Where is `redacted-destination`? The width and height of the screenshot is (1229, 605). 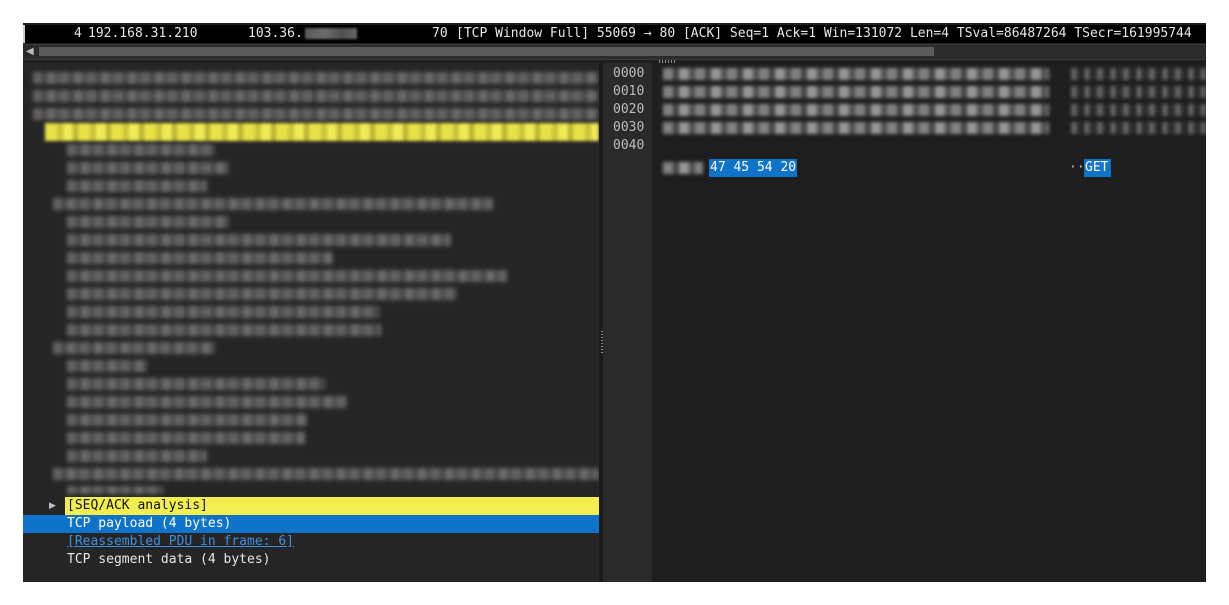
redacted-destination is located at coordinates (330, 33).